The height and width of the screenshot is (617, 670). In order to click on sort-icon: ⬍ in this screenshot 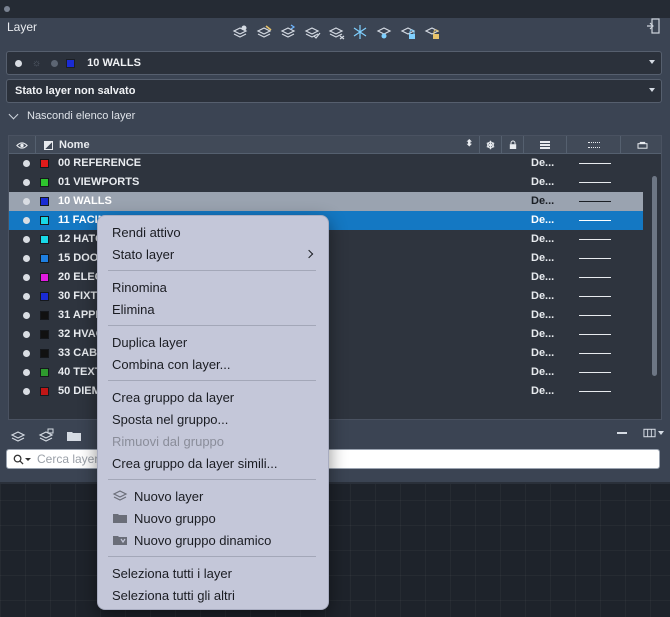, I will do `click(469, 143)`.